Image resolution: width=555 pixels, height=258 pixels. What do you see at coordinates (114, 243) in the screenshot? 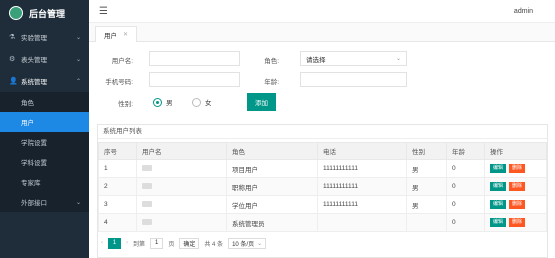
I see `page-current: 1` at bounding box center [114, 243].